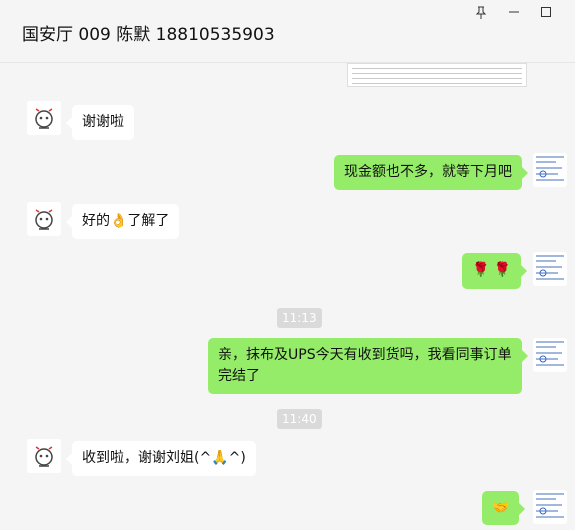  What do you see at coordinates (492, 270) in the screenshot?
I see `message-text: 🌹 🌹` at bounding box center [492, 270].